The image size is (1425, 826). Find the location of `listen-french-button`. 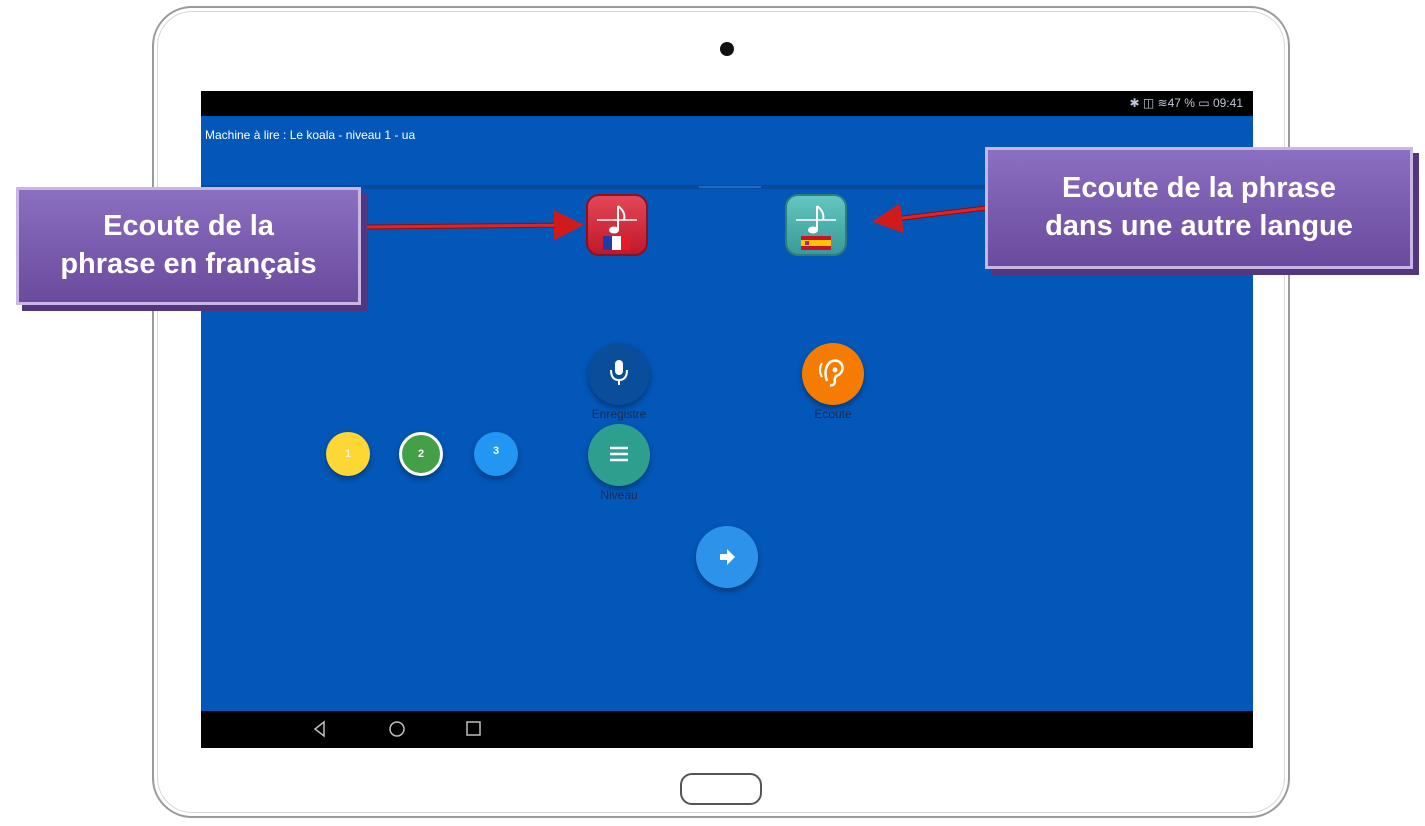

listen-french-button is located at coordinates (617, 225).